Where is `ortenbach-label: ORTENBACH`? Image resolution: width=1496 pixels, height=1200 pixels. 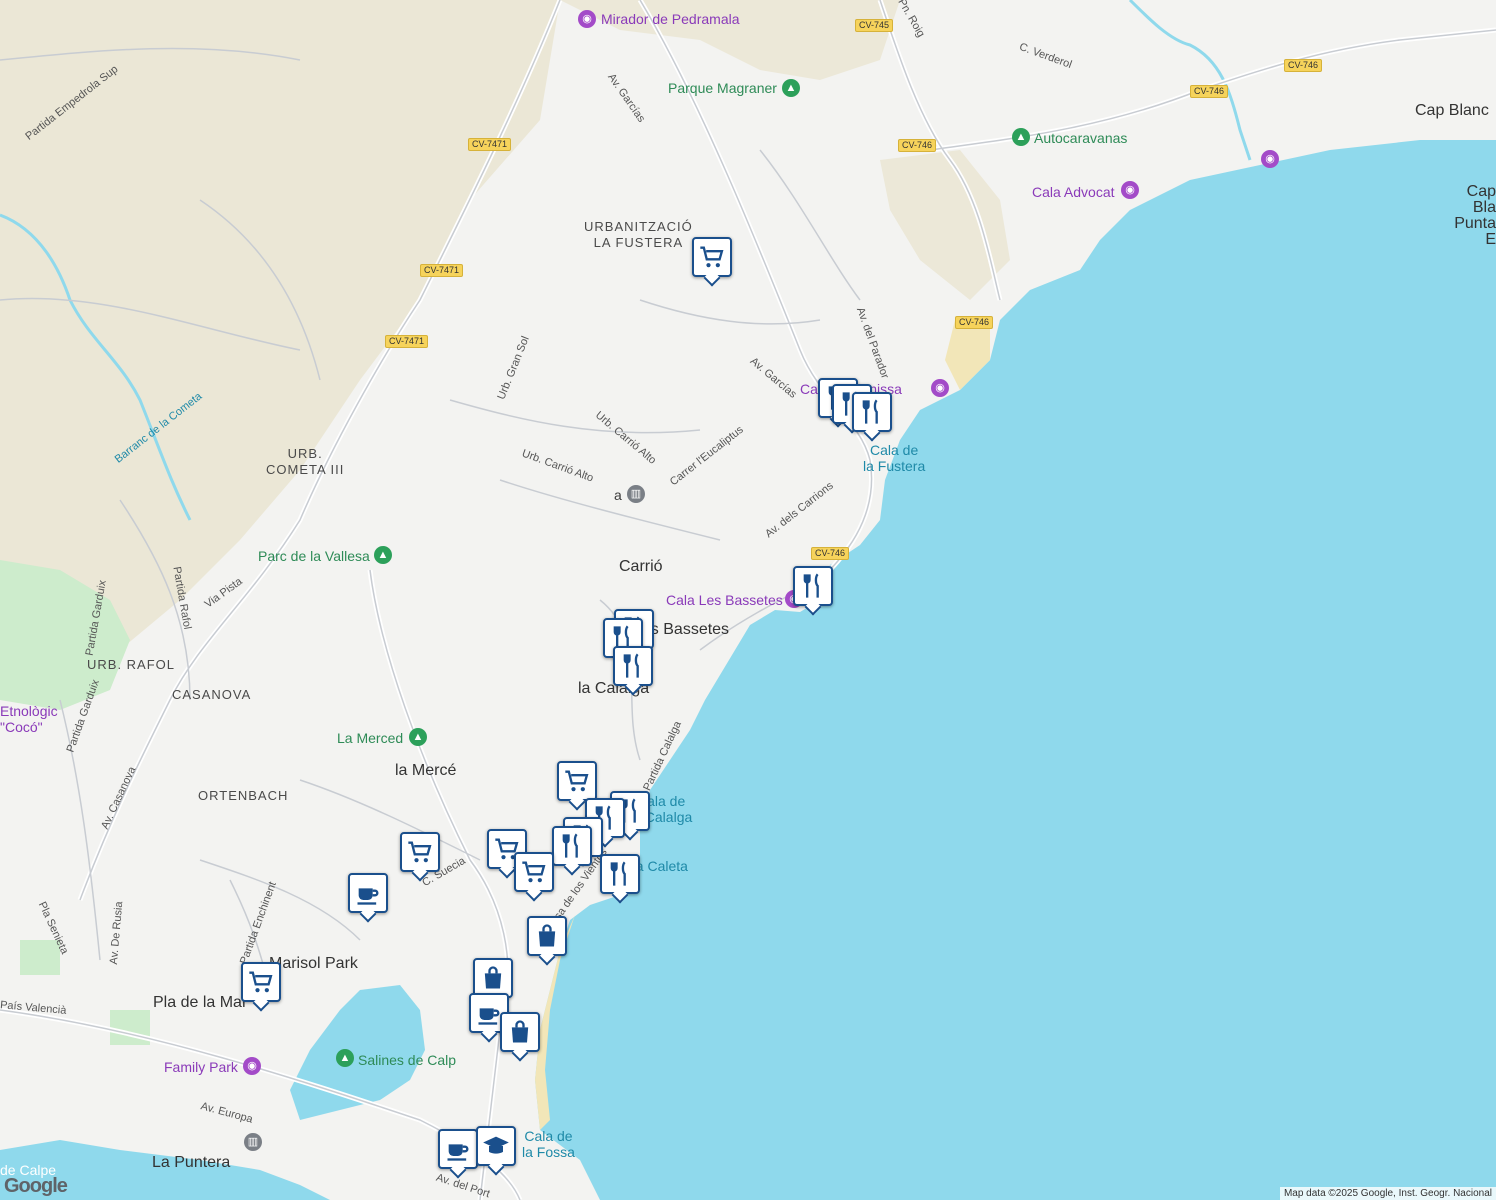 ortenbach-label: ORTENBACH is located at coordinates (243, 795).